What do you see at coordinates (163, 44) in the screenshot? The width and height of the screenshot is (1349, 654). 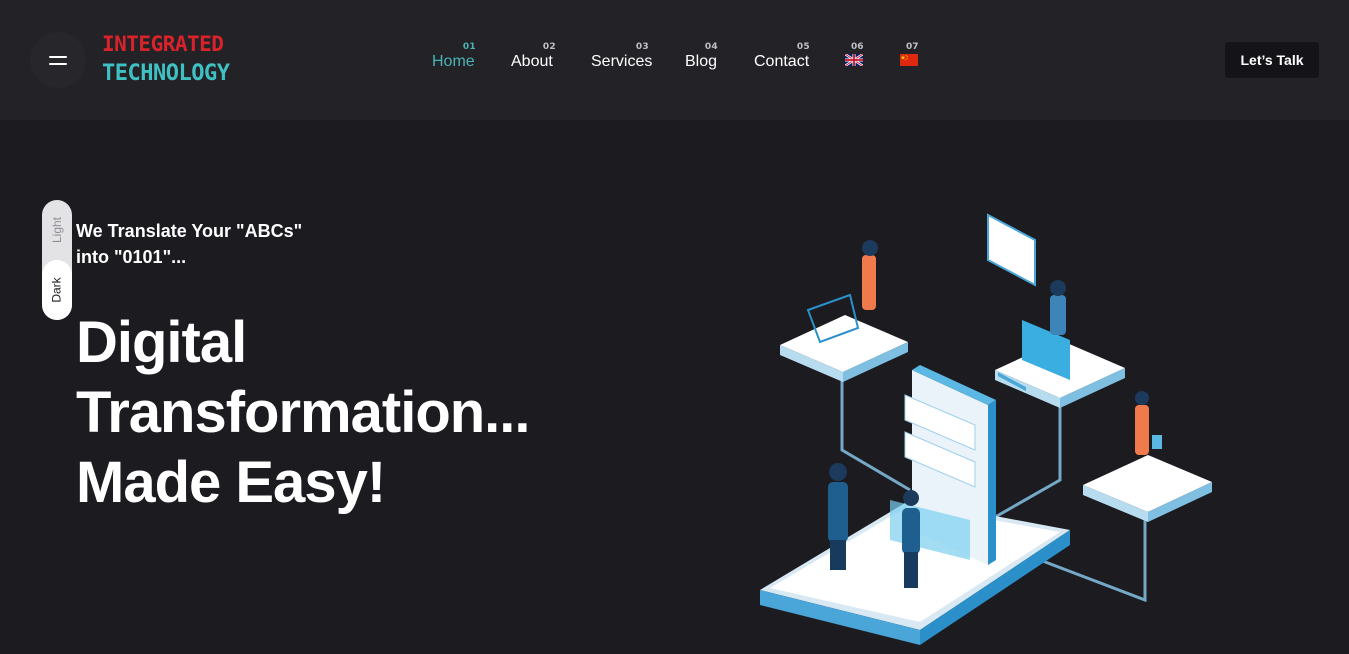 I see `logo-line-1: INTEGRATED` at bounding box center [163, 44].